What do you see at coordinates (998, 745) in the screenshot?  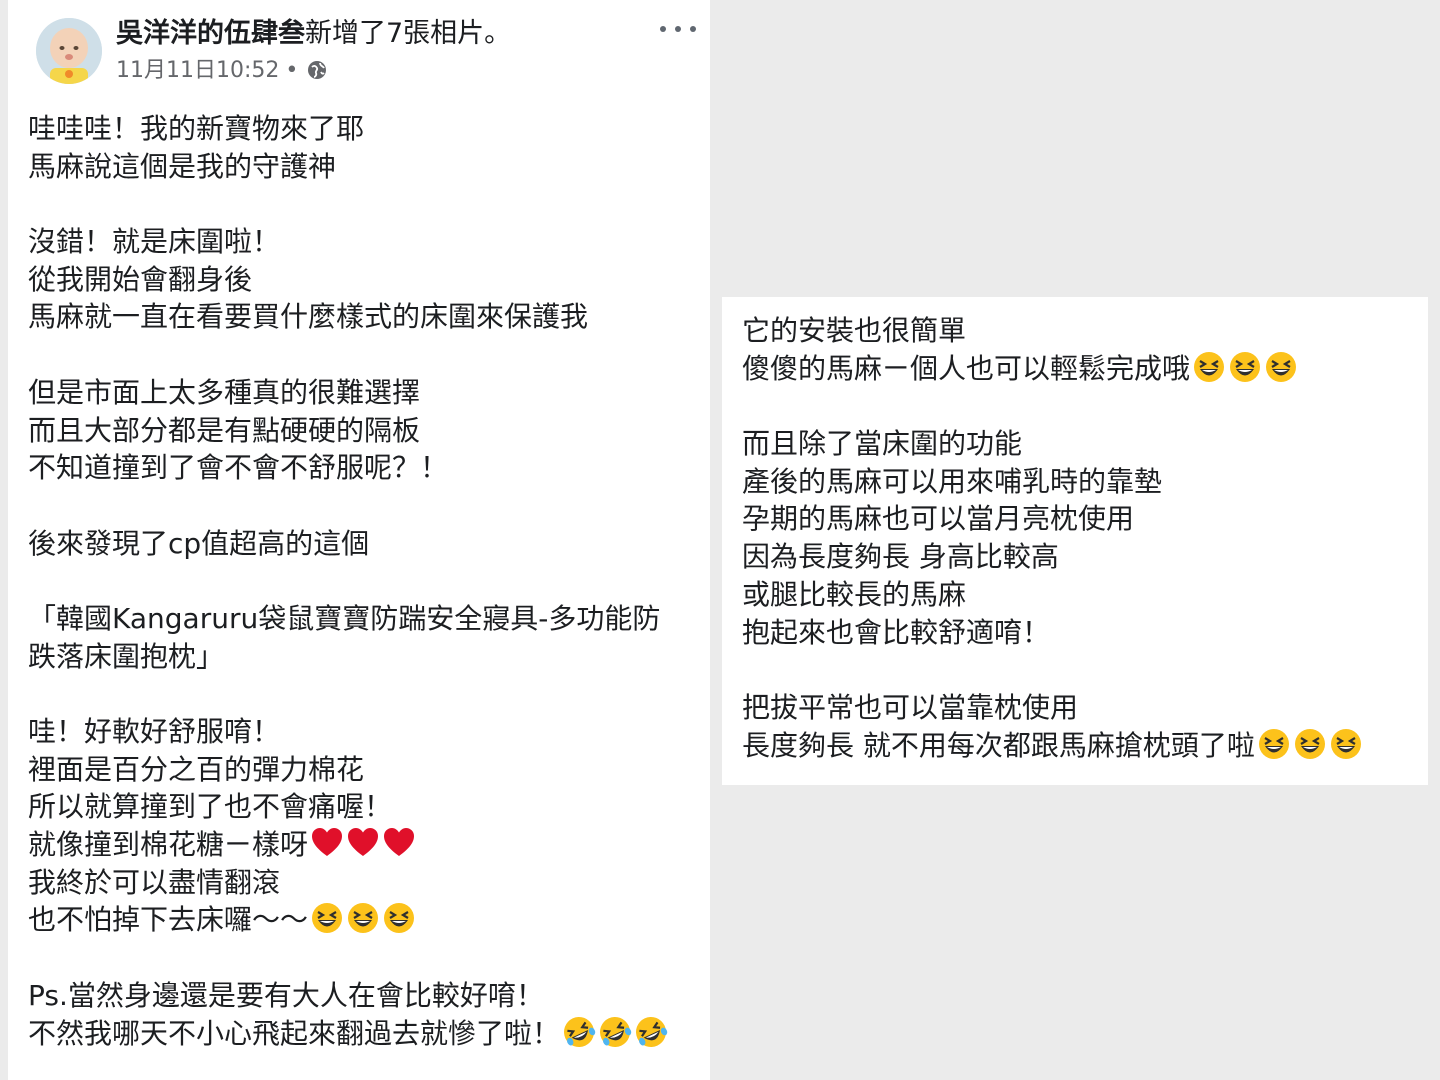 I see `post-line-text: 長度夠長 就不用每次都跟馬麻搶枕頭了啦` at bounding box center [998, 745].